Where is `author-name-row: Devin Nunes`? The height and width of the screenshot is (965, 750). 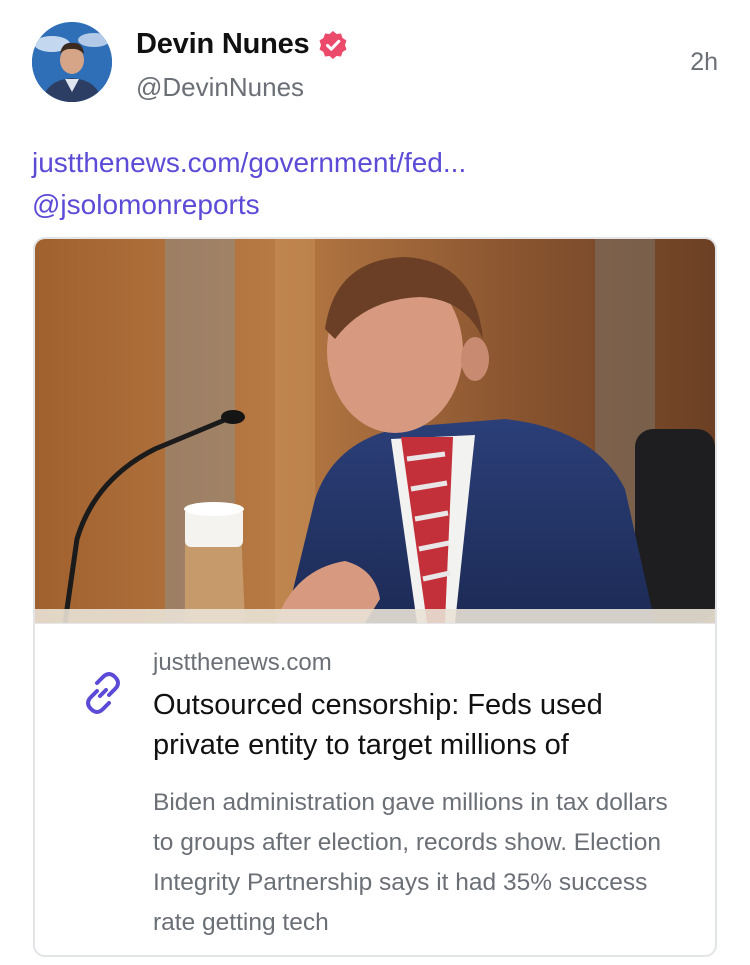 author-name-row: Devin Nunes is located at coordinates (242, 44).